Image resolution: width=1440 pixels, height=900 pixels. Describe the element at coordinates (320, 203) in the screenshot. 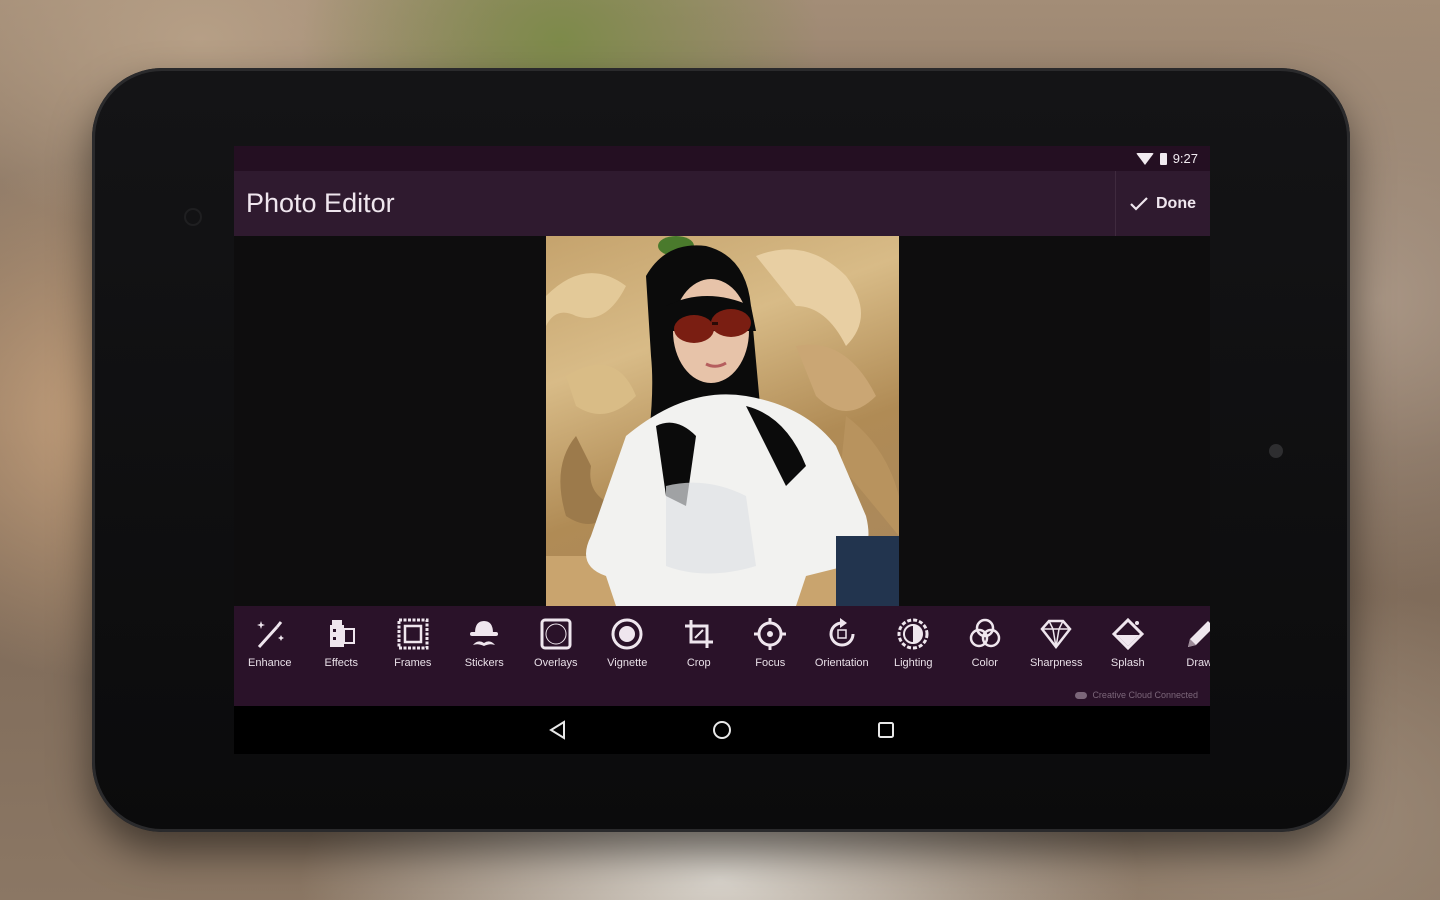

I see `page-title: Photo Editor` at that location.